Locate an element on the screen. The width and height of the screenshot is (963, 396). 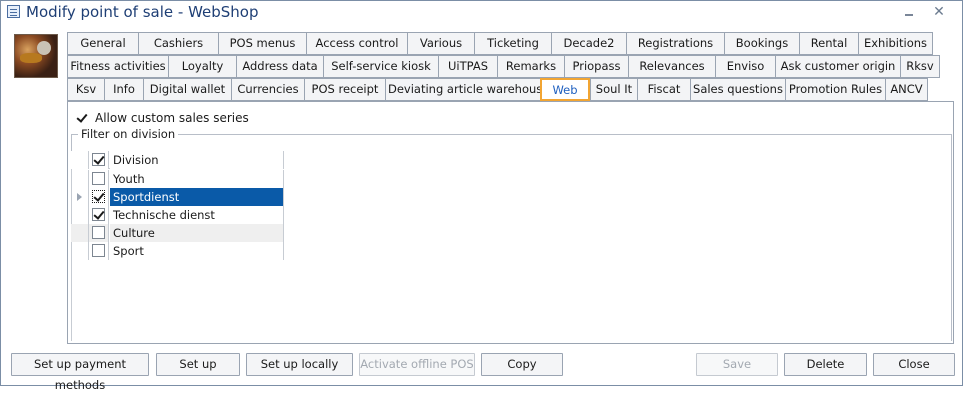
tab-soul-it: Soul It is located at coordinates (613, 89).